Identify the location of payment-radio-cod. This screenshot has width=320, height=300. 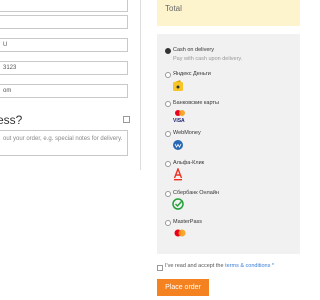
(168, 51).